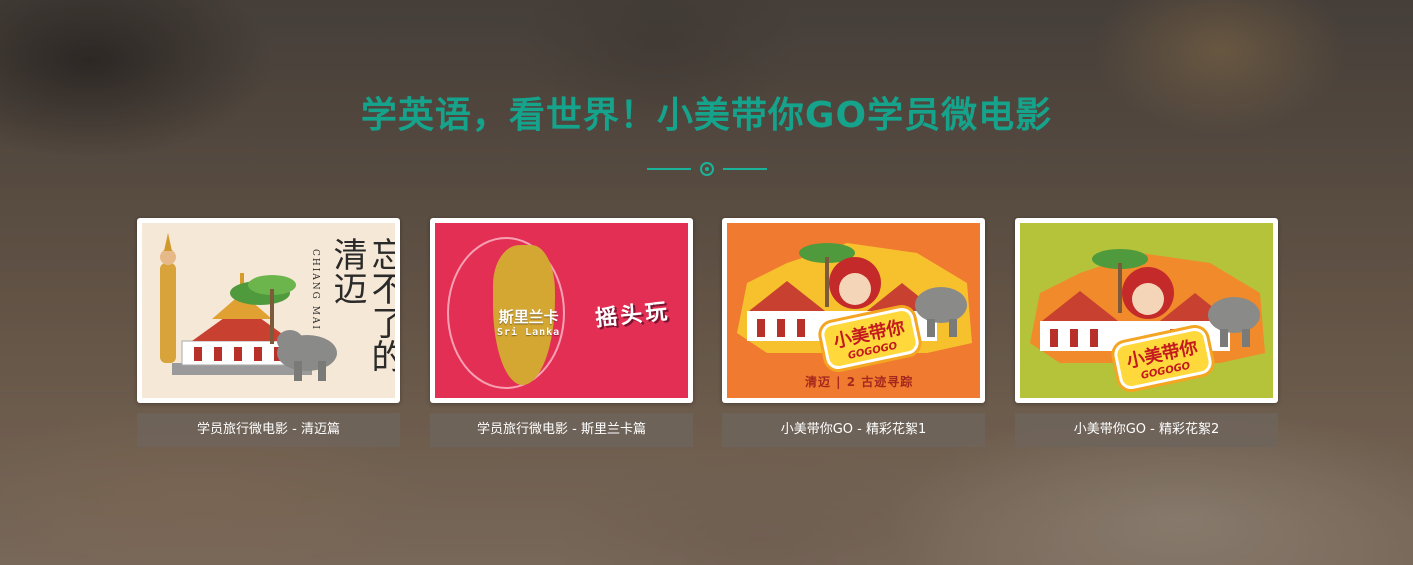  I want to click on thumb-subtitle-text: 清迈 | 2 古迹寻踪, so click(859, 382).